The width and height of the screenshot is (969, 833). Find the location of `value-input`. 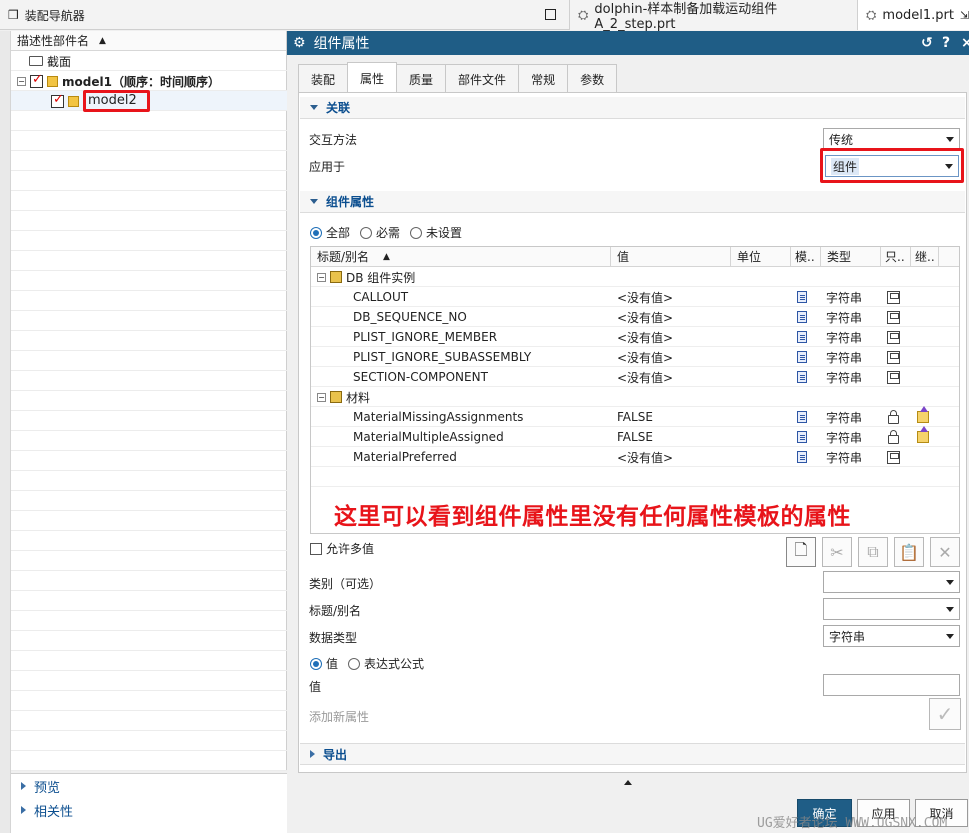

value-input is located at coordinates (891, 685).